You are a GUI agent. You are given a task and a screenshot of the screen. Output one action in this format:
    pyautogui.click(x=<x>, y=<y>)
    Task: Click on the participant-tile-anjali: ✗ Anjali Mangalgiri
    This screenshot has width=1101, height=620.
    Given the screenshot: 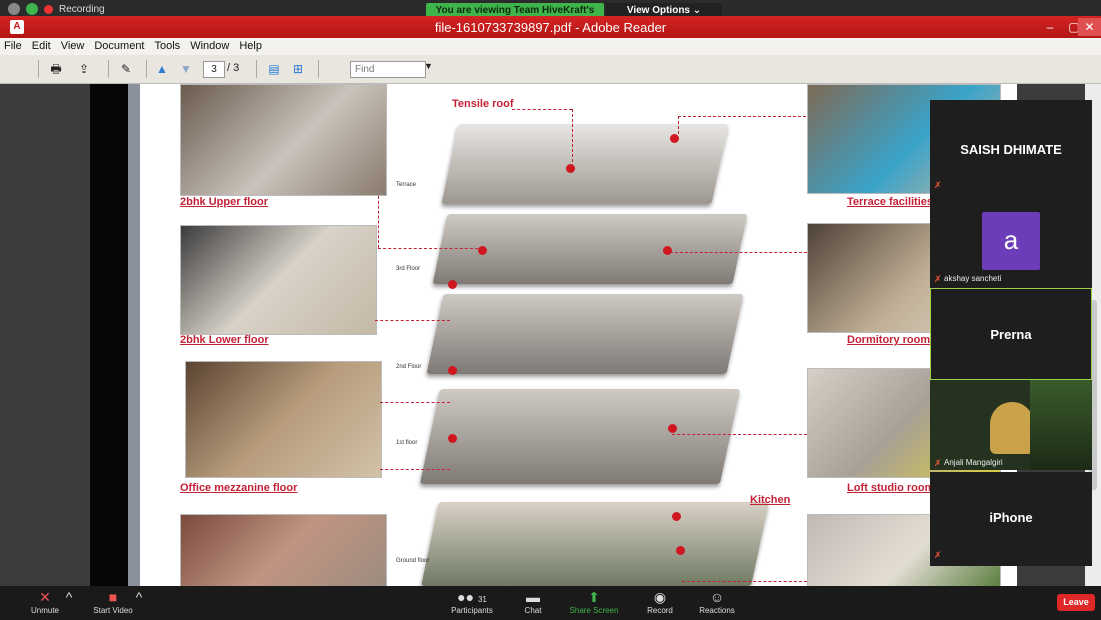 What is the action you would take?
    pyautogui.click(x=1011, y=425)
    